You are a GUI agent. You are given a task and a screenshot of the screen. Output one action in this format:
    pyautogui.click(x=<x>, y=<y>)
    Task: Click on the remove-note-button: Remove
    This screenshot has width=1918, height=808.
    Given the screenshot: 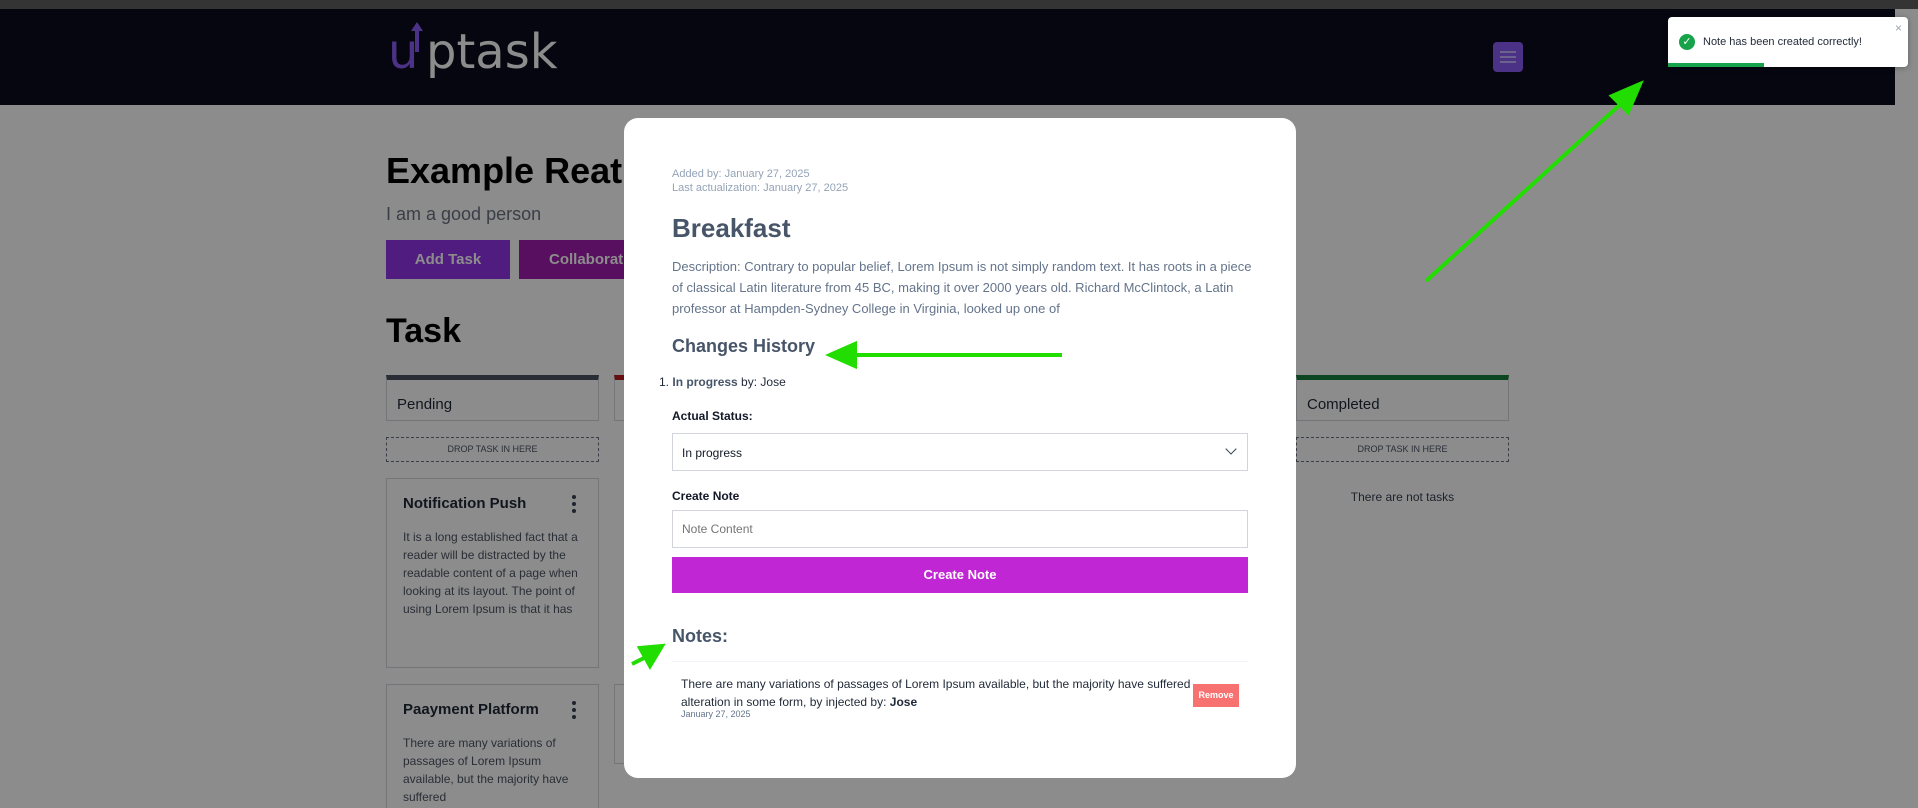 What is the action you would take?
    pyautogui.click(x=1216, y=695)
    